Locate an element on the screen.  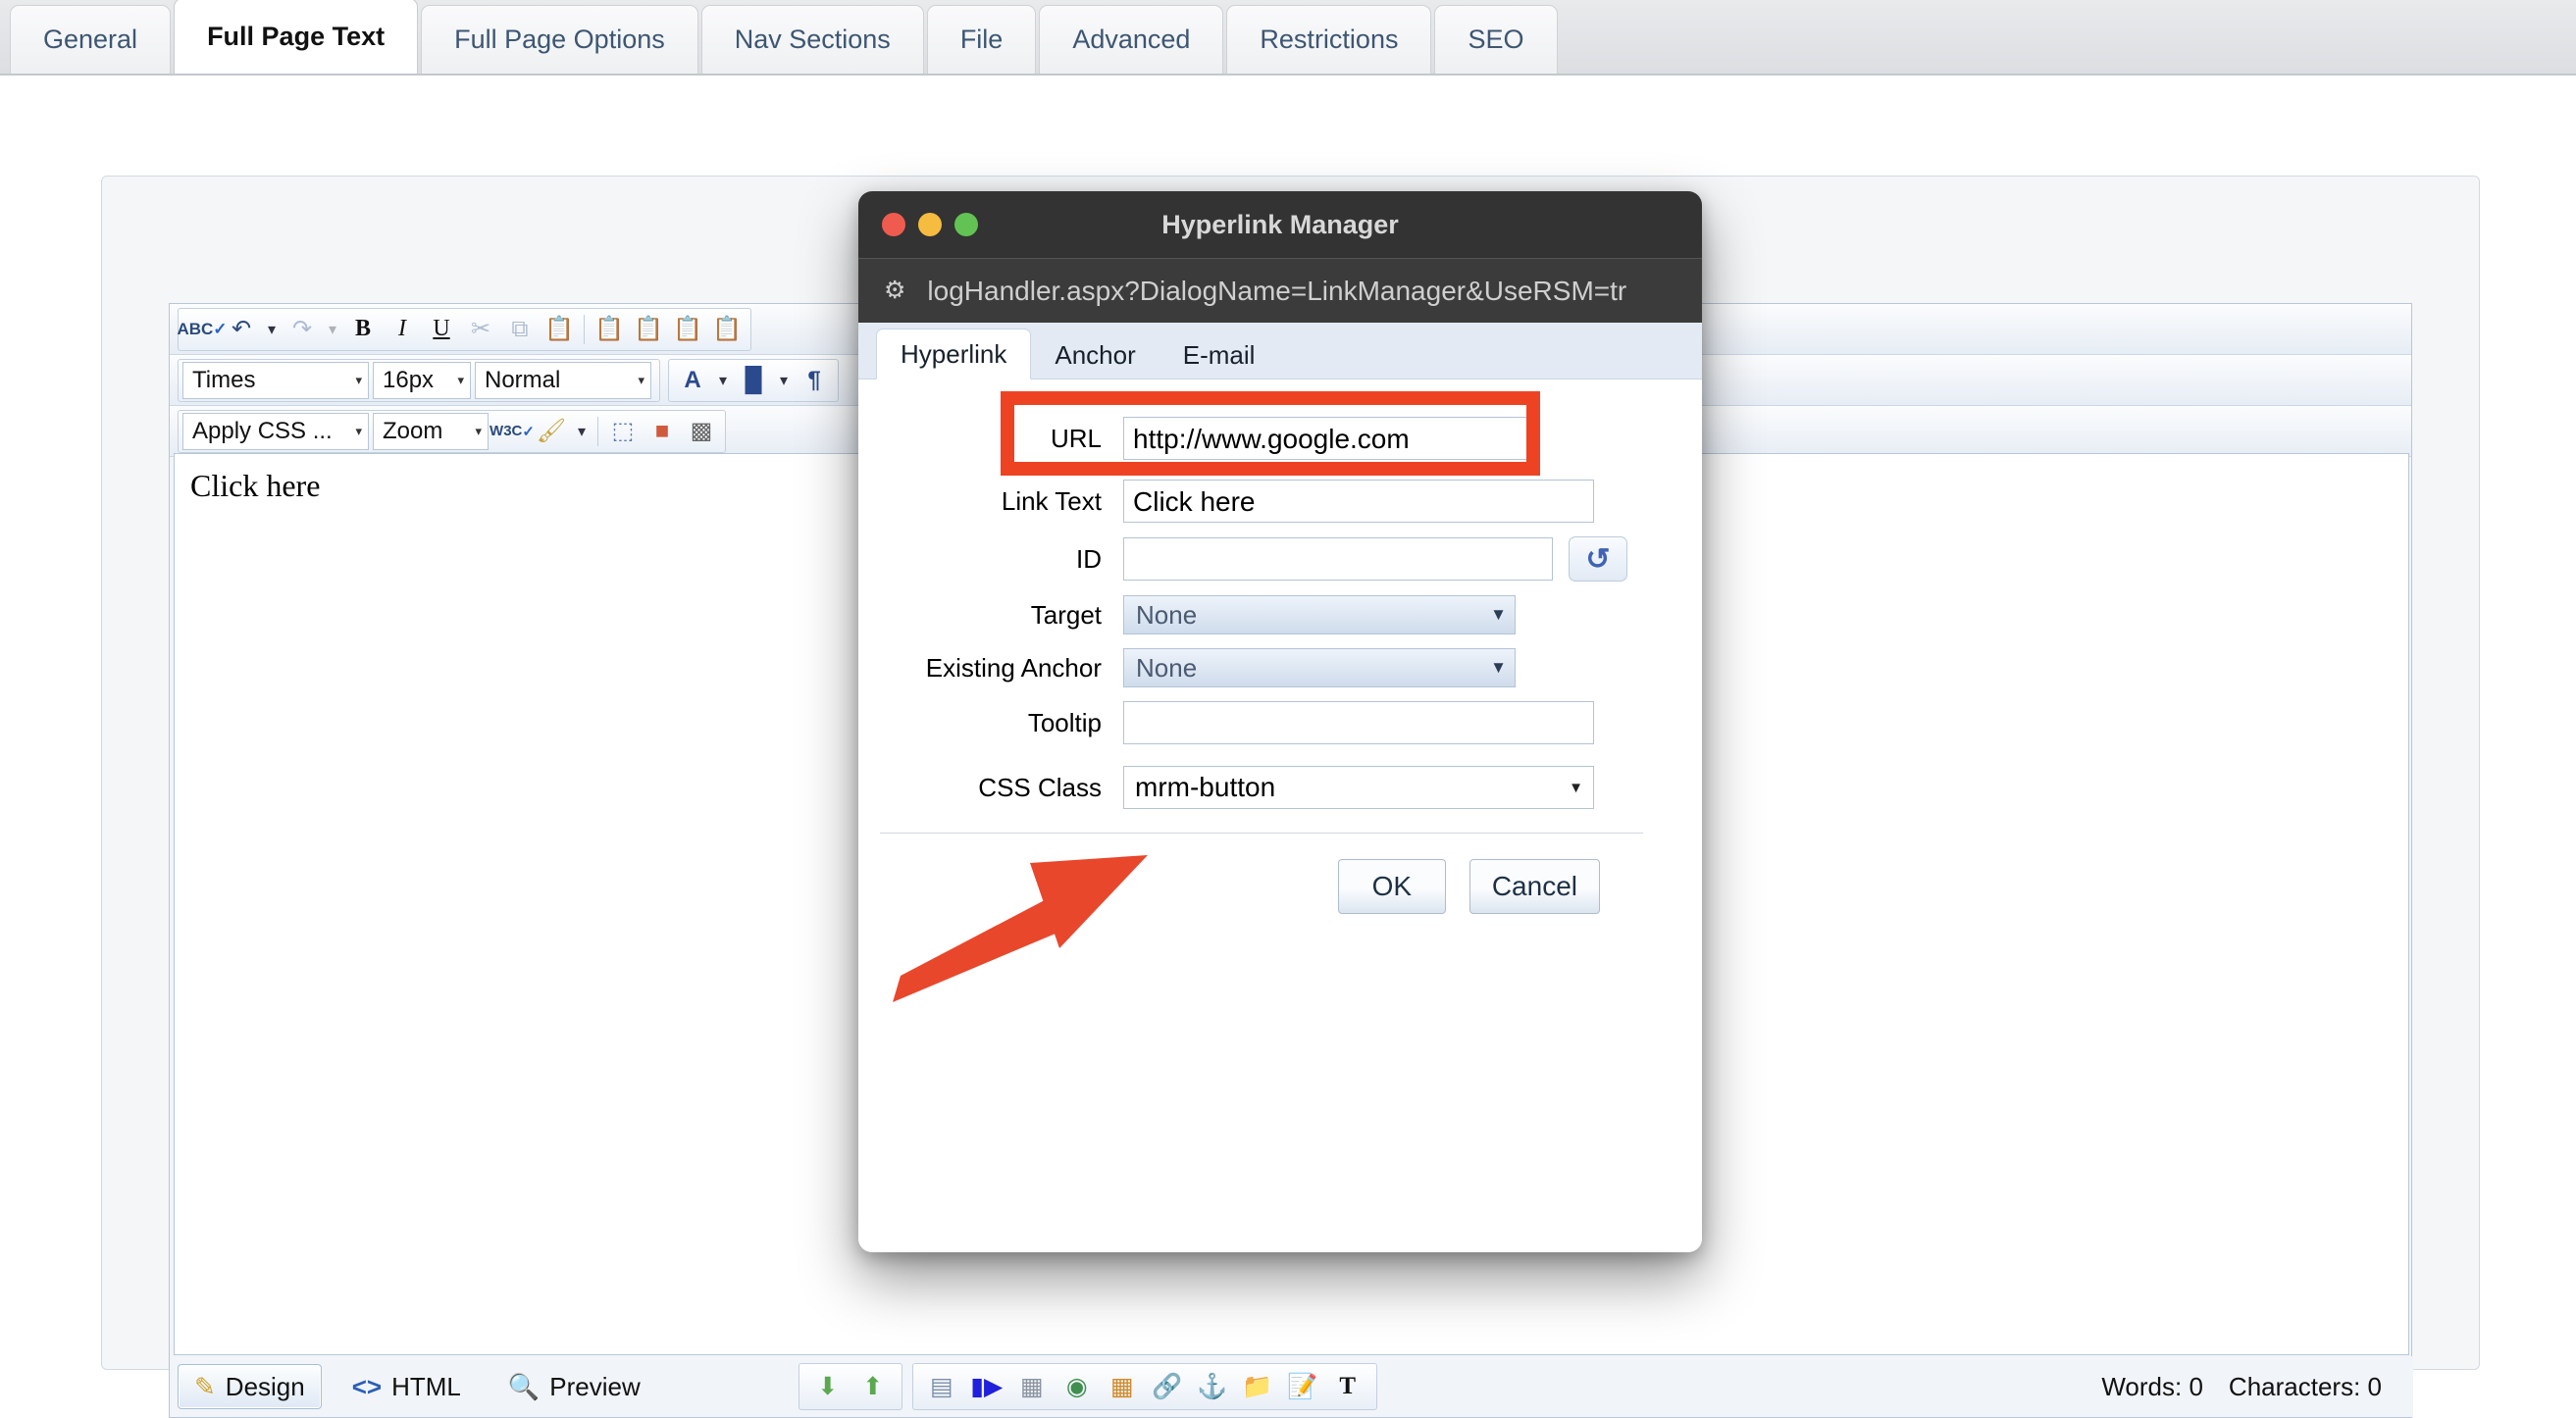
toolbar-group-color: A ▾ █ ▾ ¶ is located at coordinates (753, 380).